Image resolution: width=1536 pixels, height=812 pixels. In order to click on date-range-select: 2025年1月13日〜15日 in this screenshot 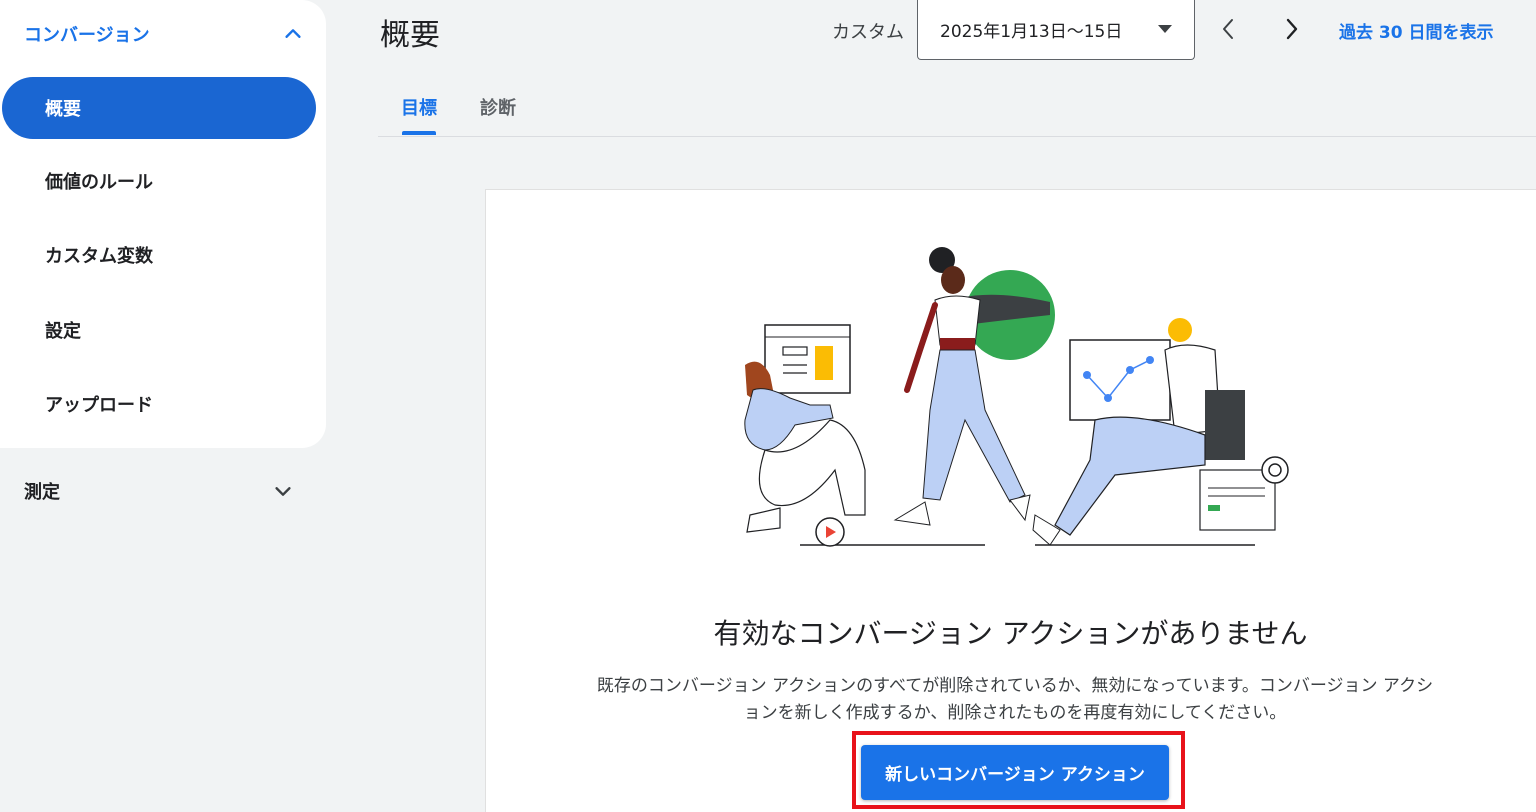, I will do `click(1056, 30)`.